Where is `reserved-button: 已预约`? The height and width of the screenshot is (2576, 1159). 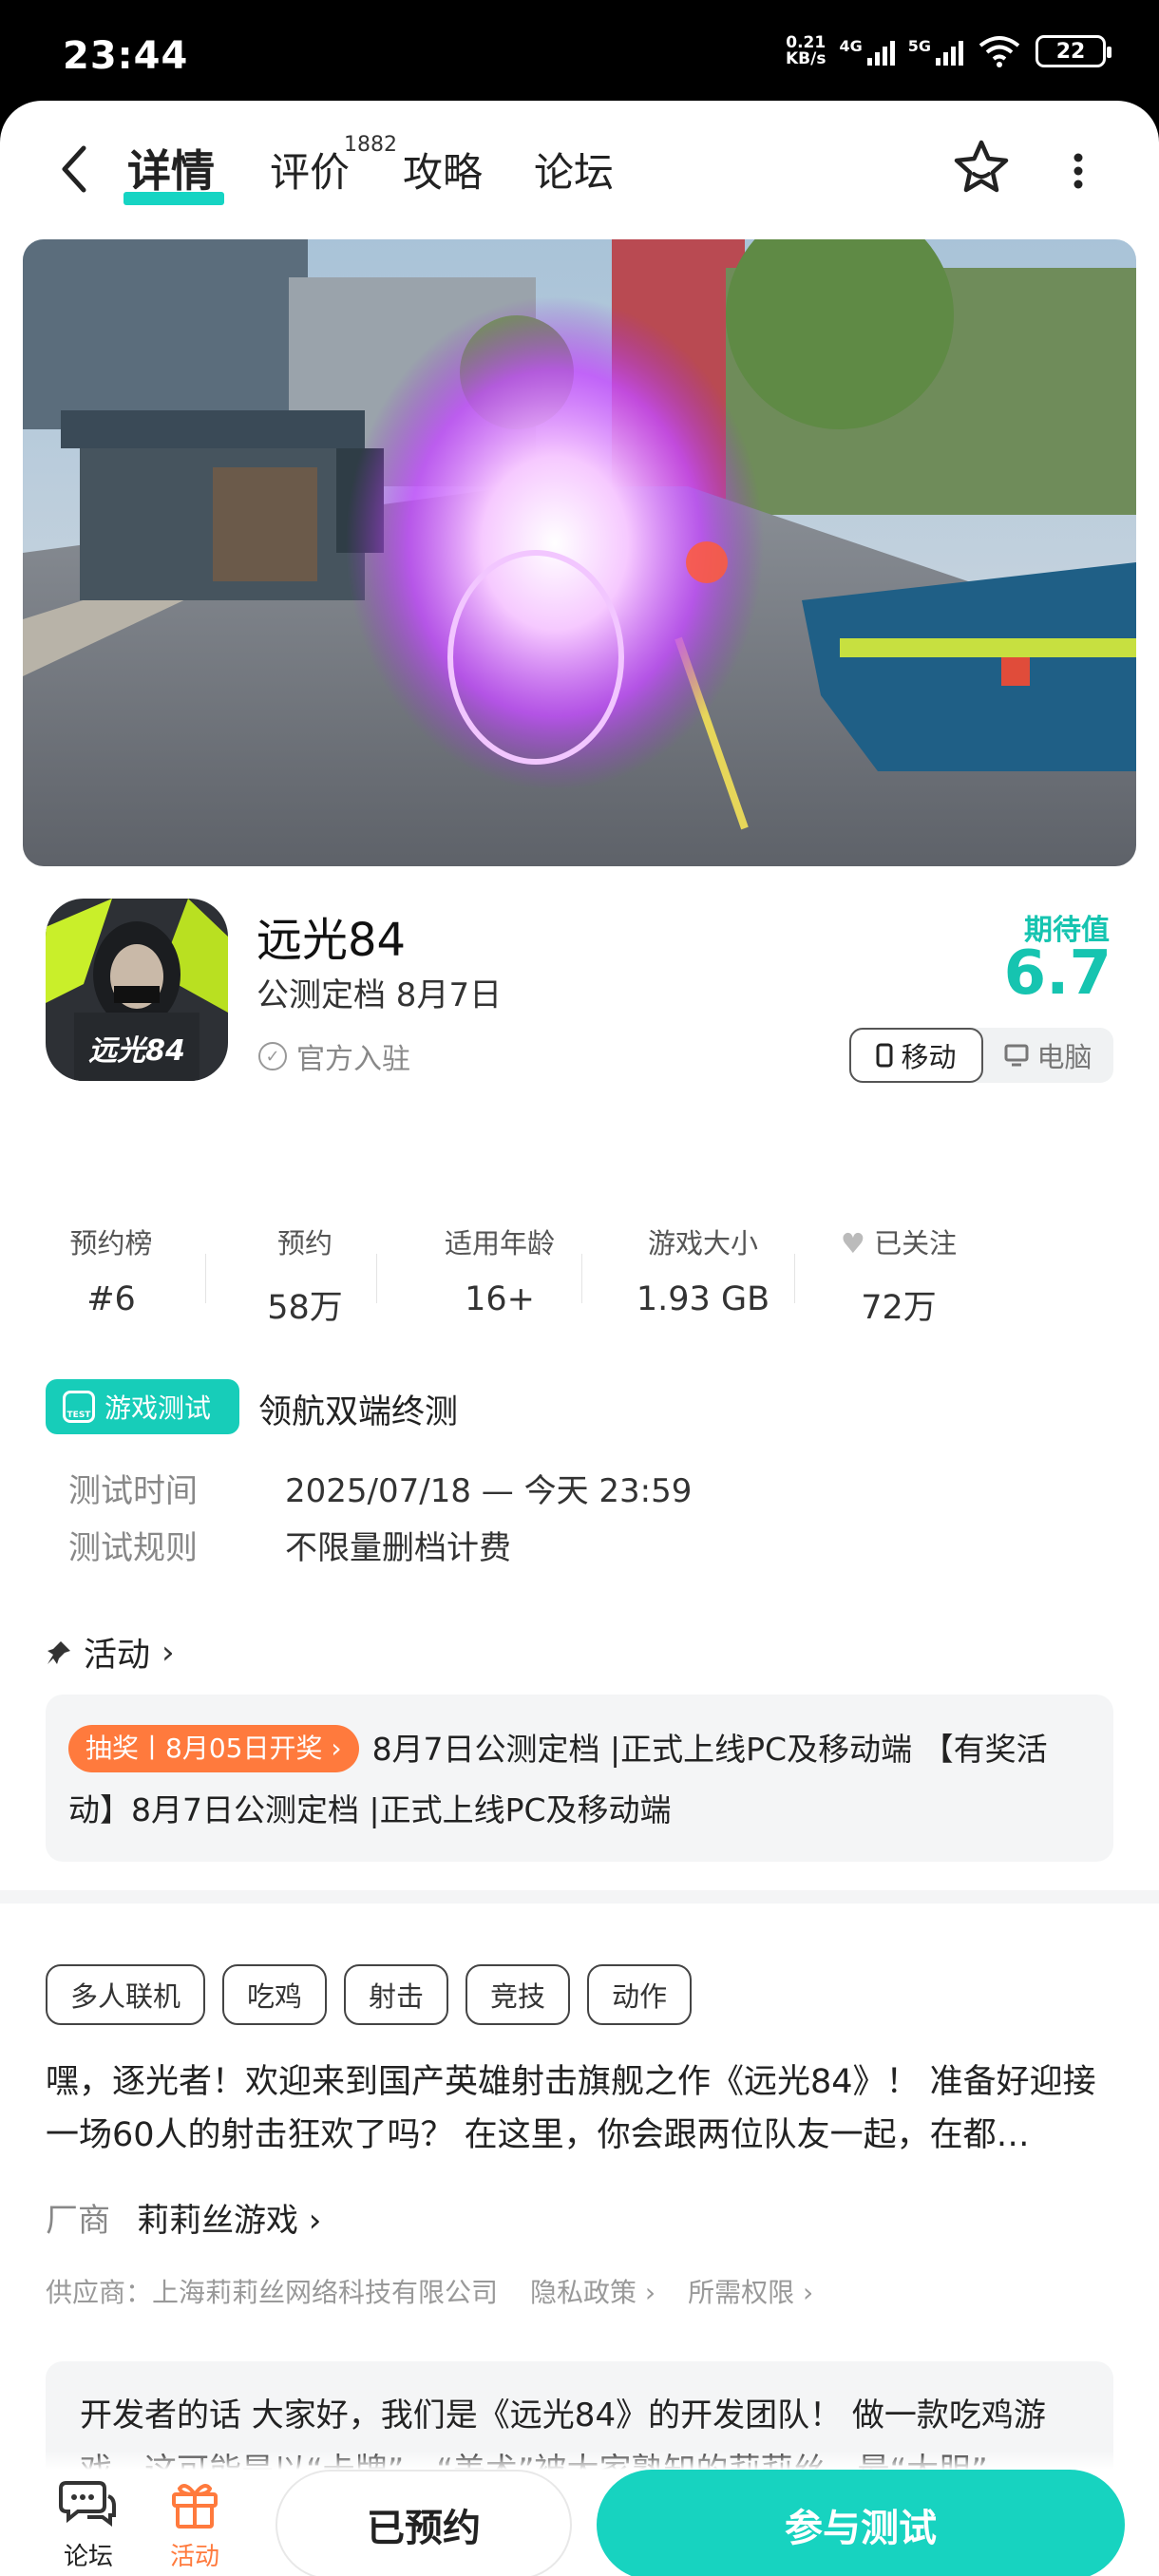
reserved-button: 已预约 is located at coordinates (424, 2523).